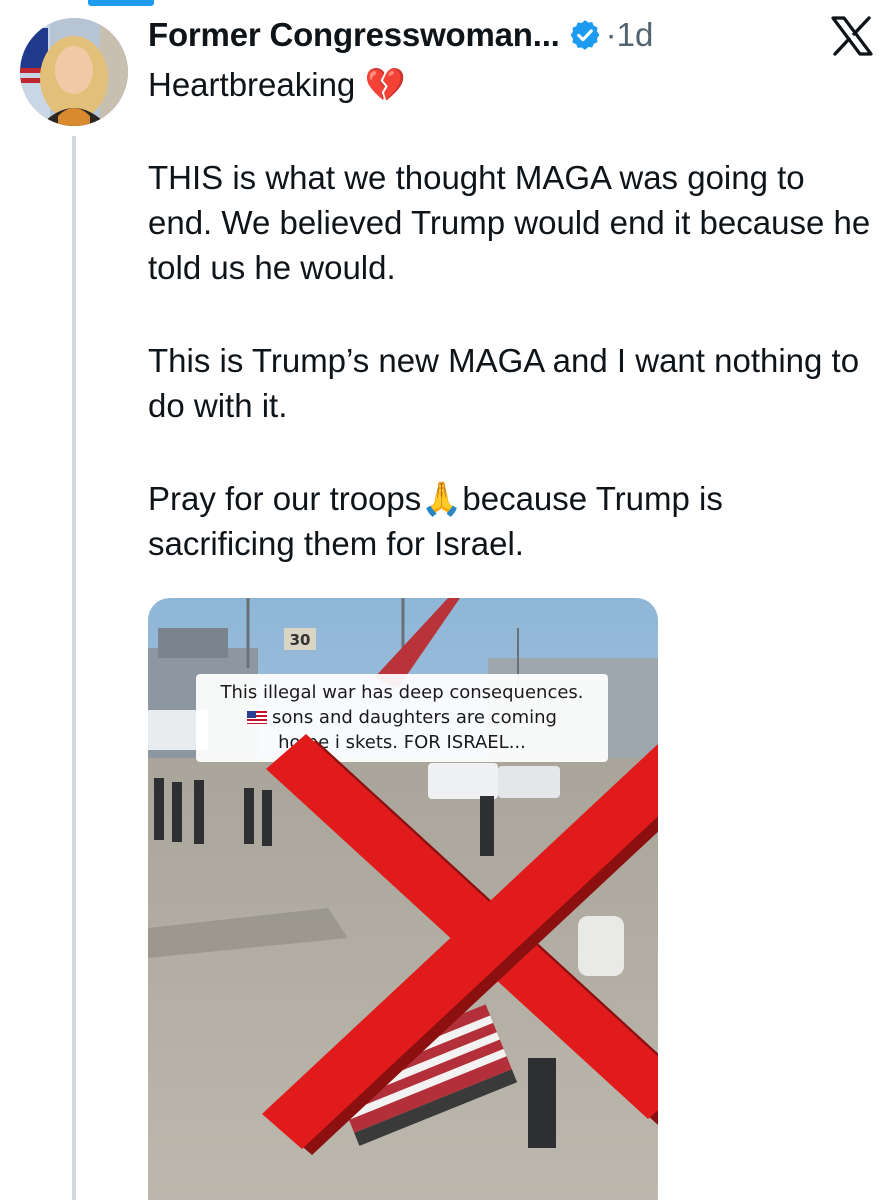 This screenshot has height=1200, width=896. What do you see at coordinates (74, 668) in the screenshot?
I see `thread-connector-line` at bounding box center [74, 668].